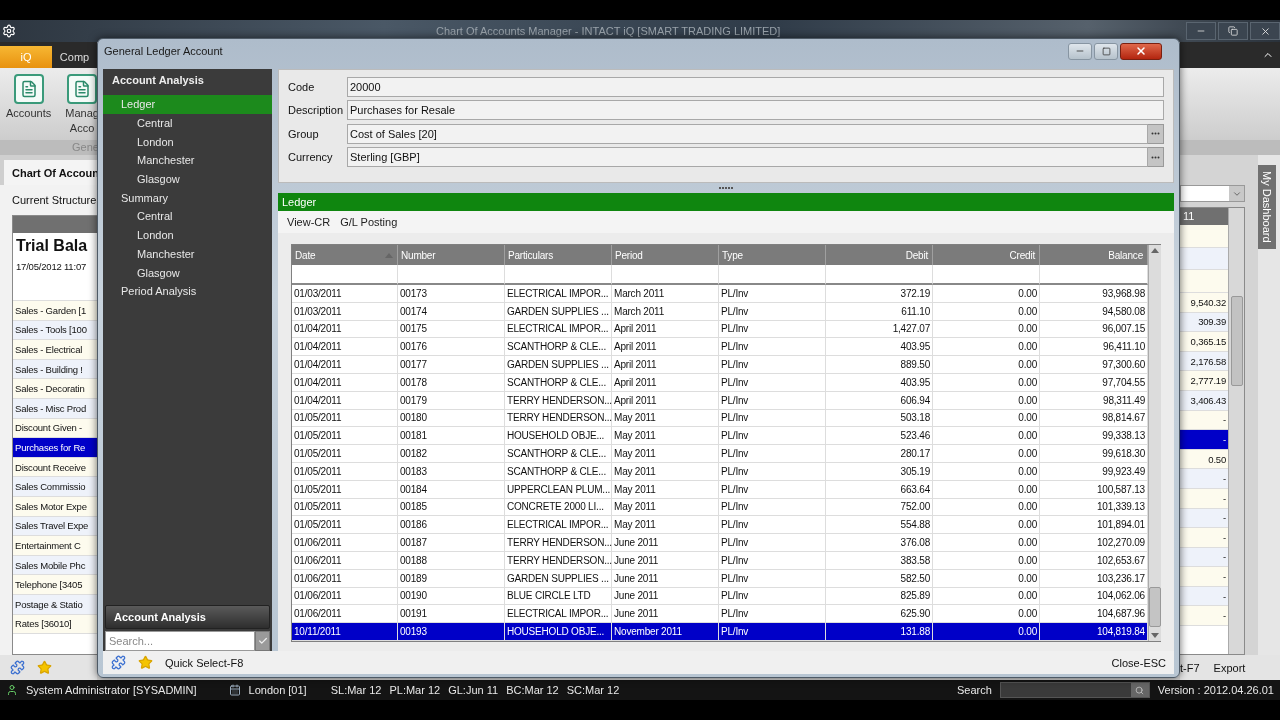 This screenshot has width=1280, height=720. What do you see at coordinates (55, 624) in the screenshot?
I see `account-row: Rates [36010]` at bounding box center [55, 624].